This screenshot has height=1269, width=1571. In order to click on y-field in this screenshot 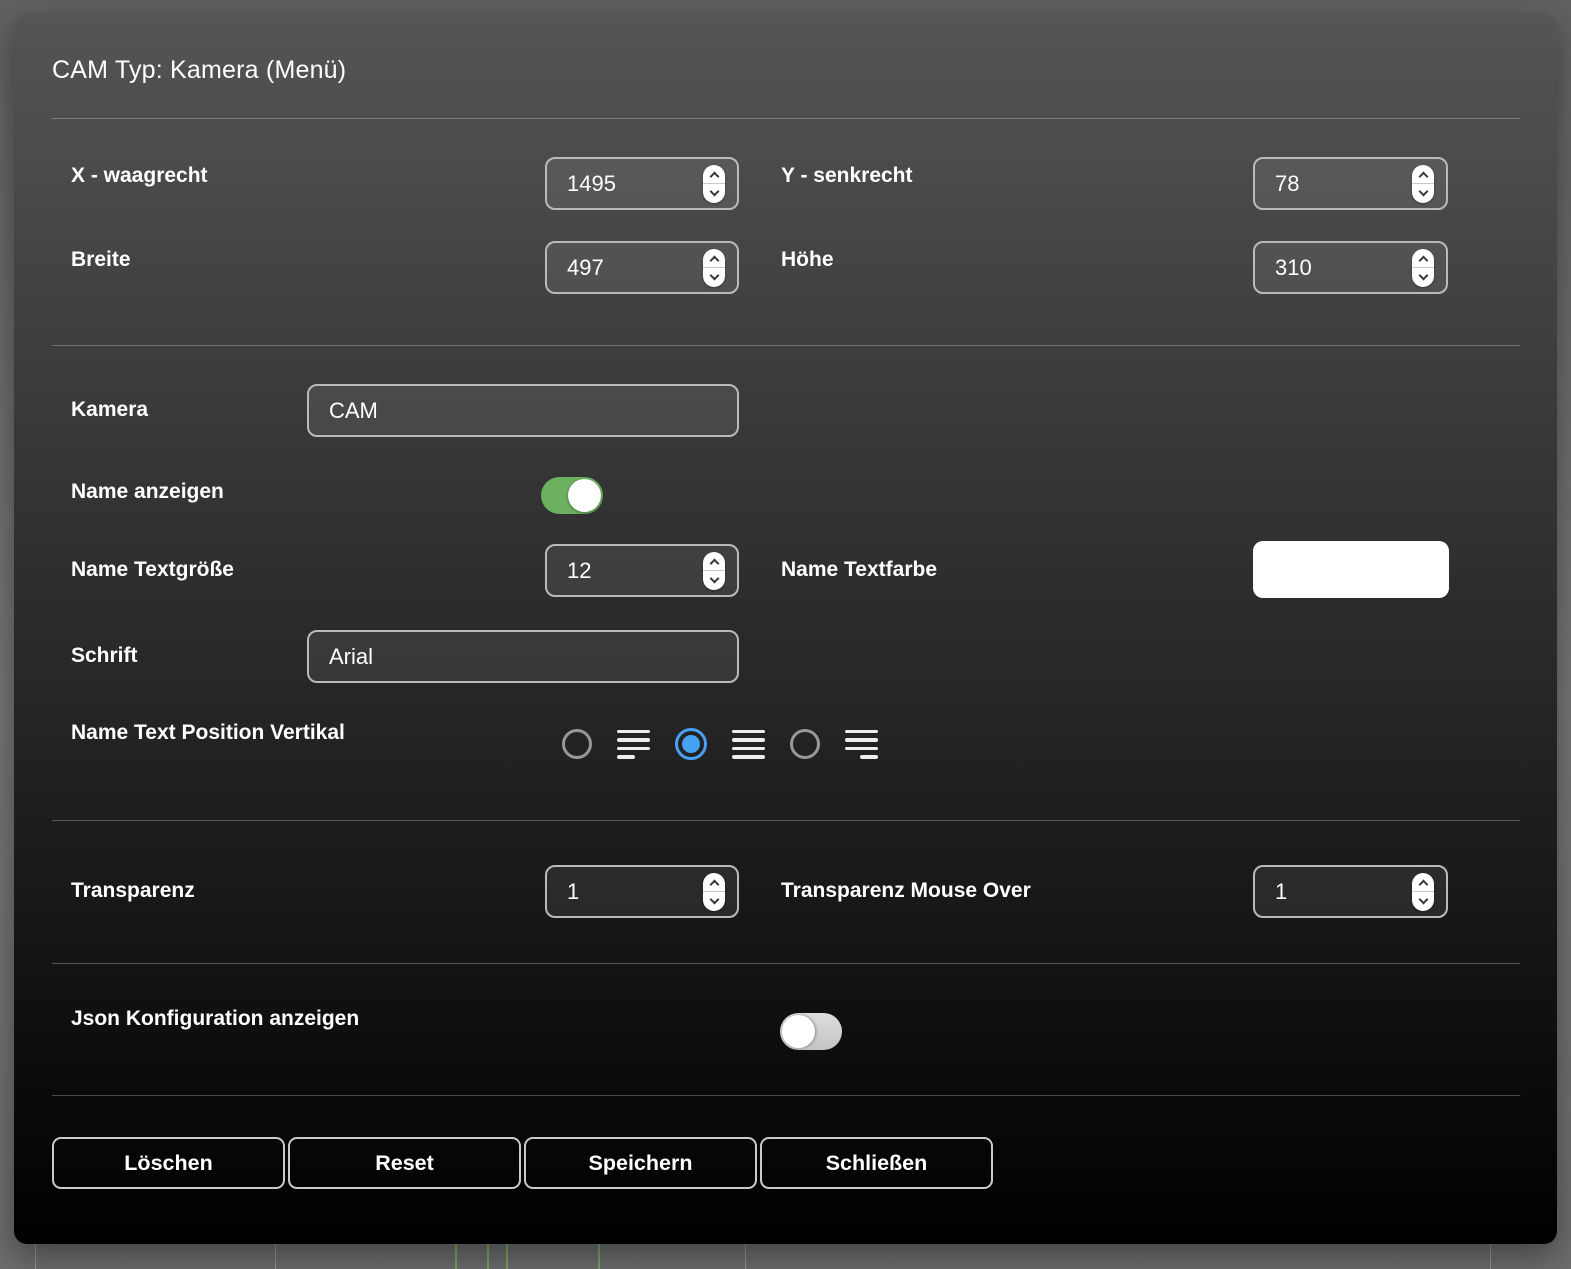, I will do `click(1350, 183)`.